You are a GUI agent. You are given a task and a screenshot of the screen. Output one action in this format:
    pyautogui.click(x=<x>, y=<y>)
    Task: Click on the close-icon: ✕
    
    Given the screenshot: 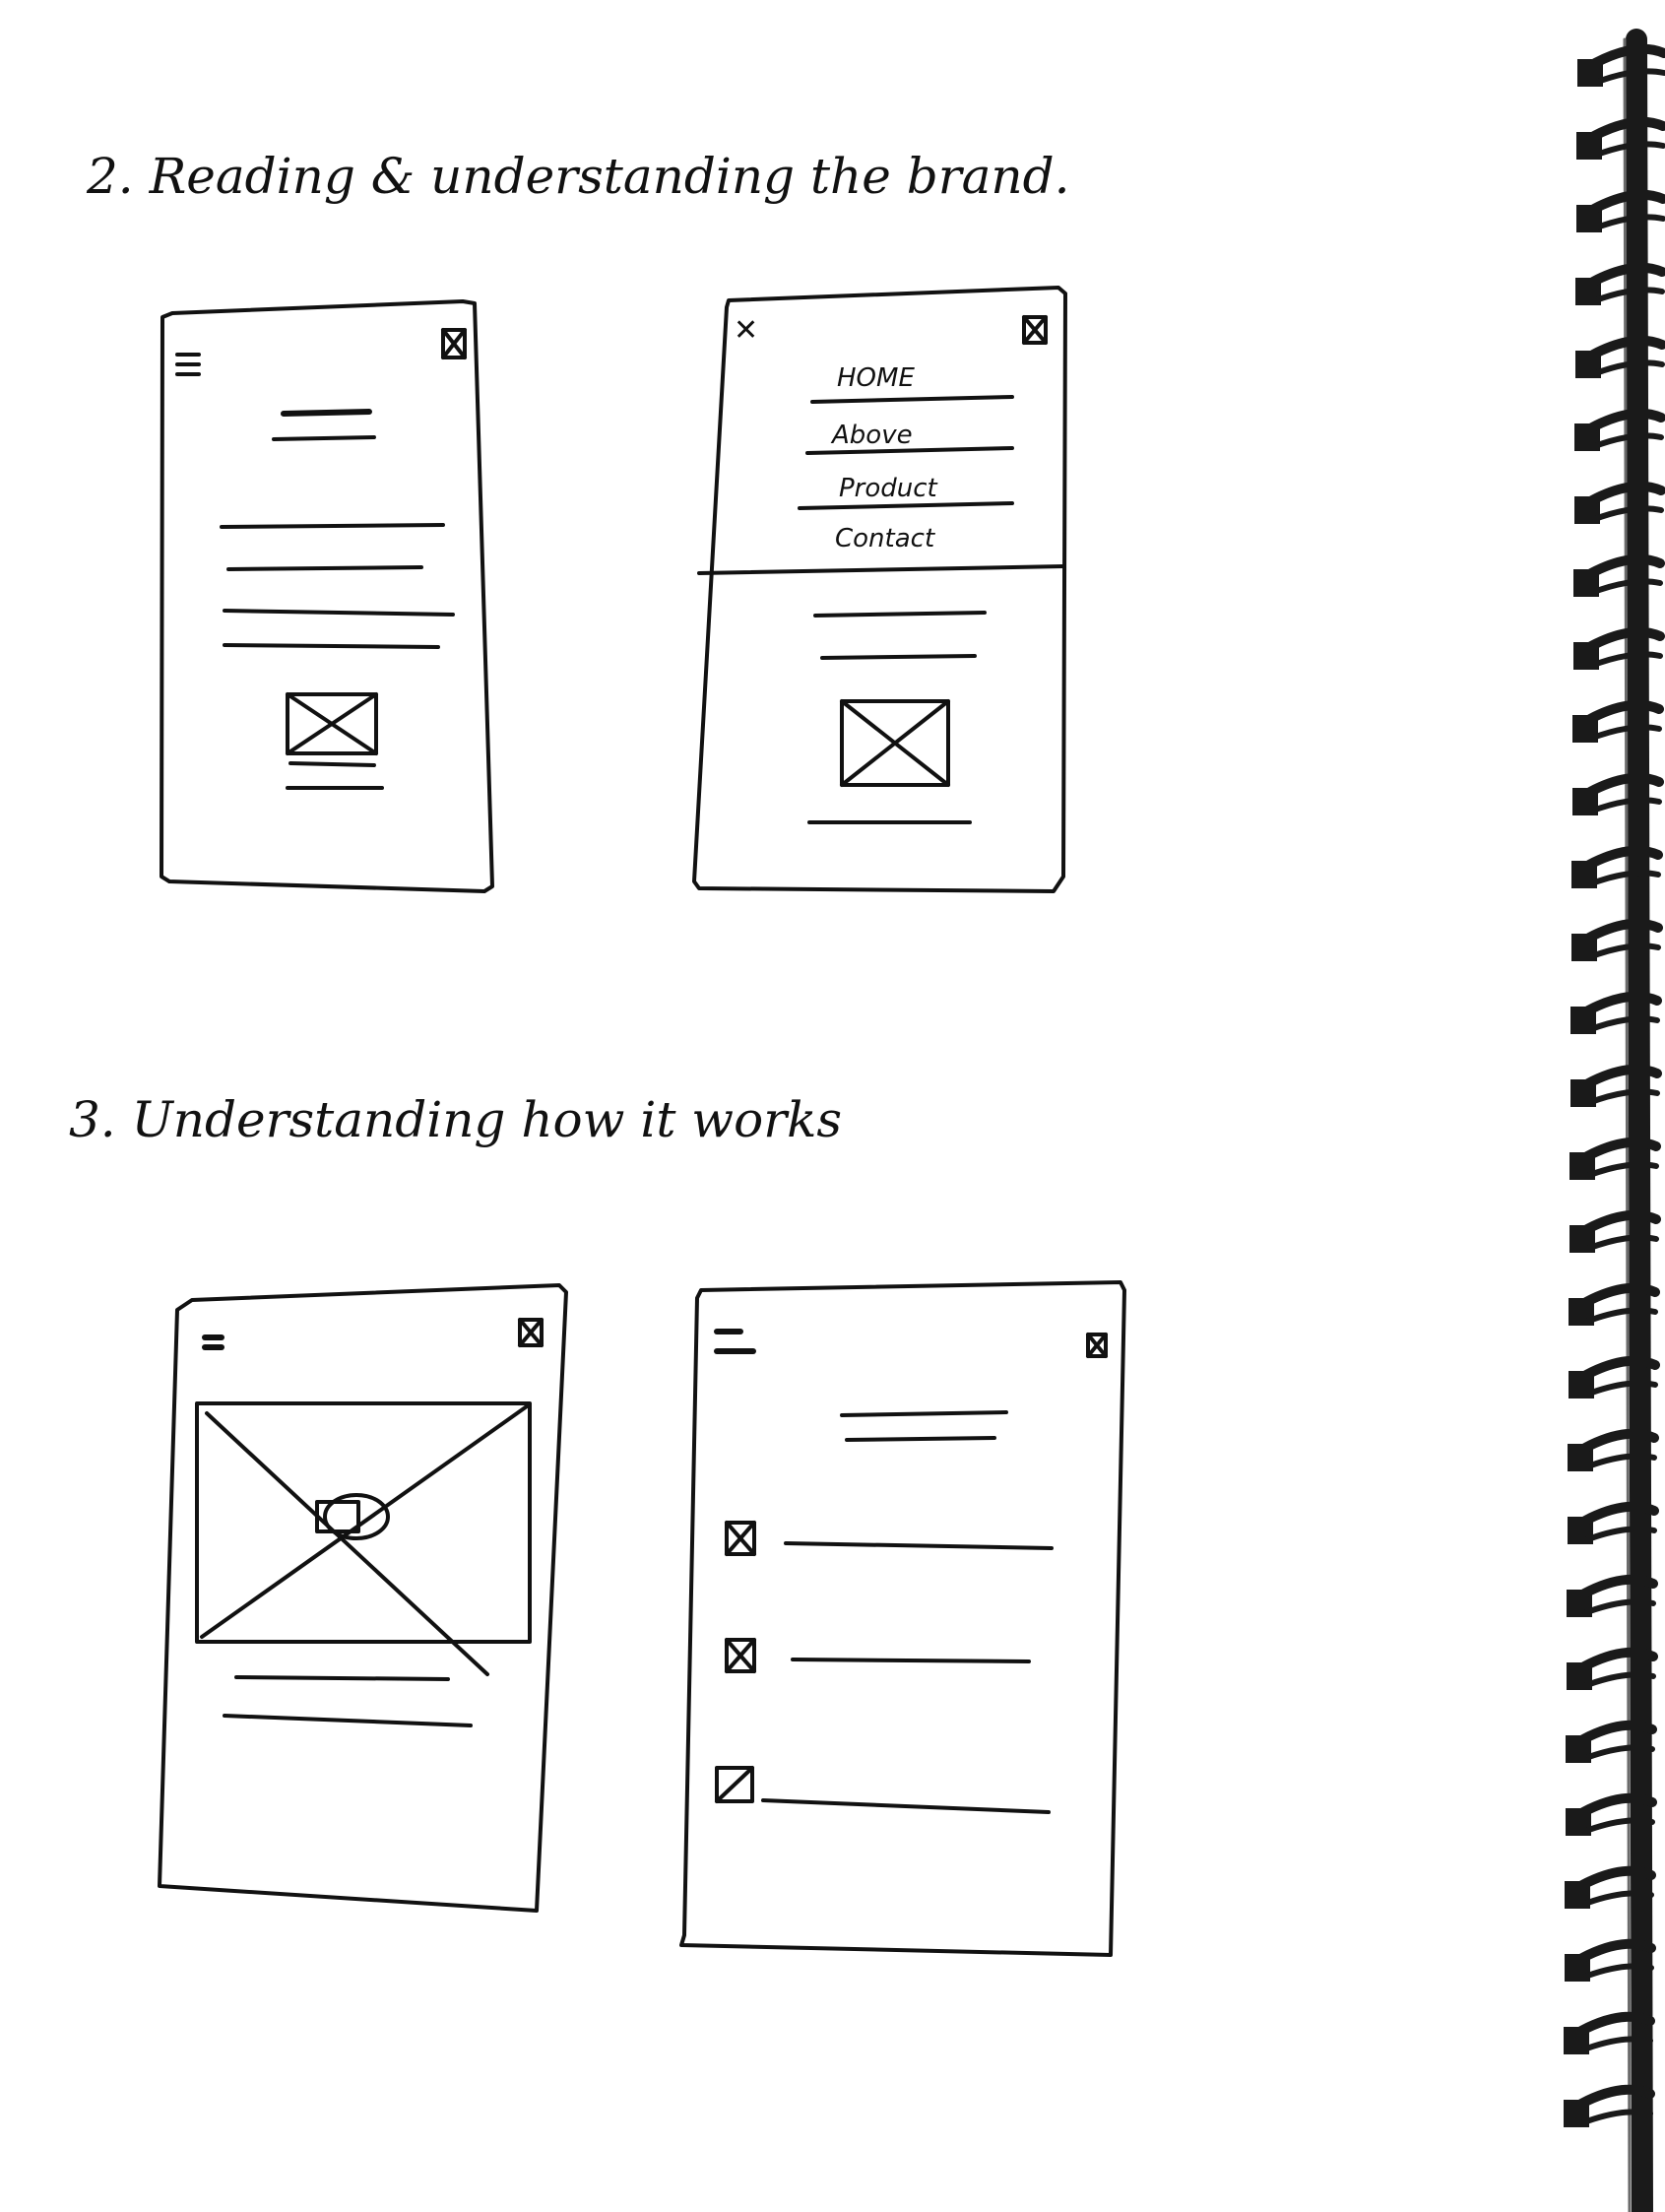 What is the action you would take?
    pyautogui.click(x=746, y=330)
    